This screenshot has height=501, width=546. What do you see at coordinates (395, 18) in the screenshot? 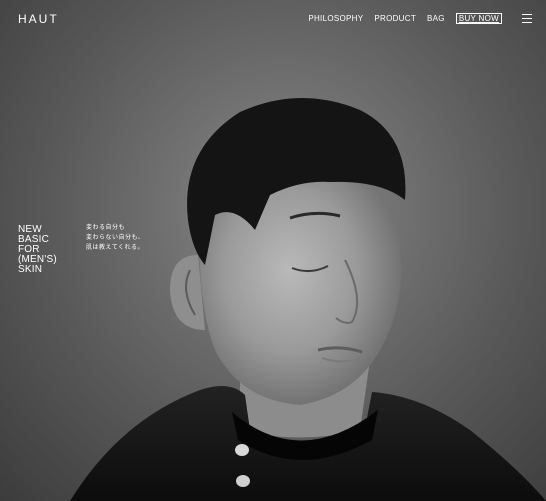
I see `nav-item-product: PRODUCT` at bounding box center [395, 18].